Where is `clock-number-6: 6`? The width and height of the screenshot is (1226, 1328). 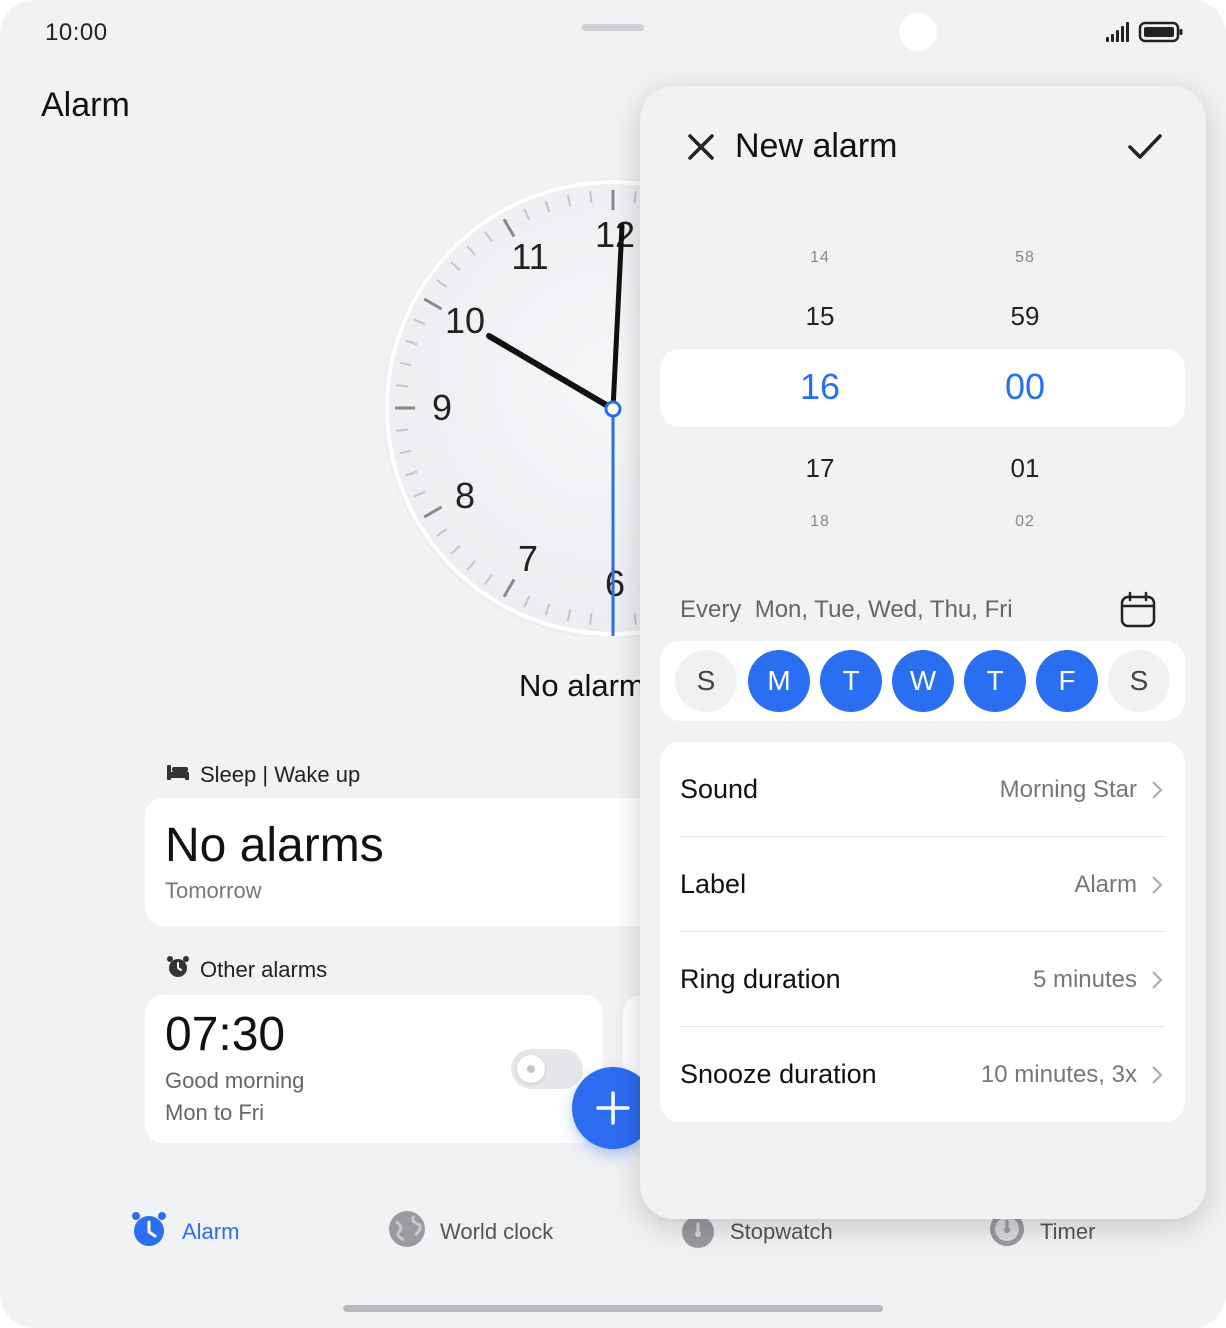
clock-number-6: 6 is located at coordinates (615, 583).